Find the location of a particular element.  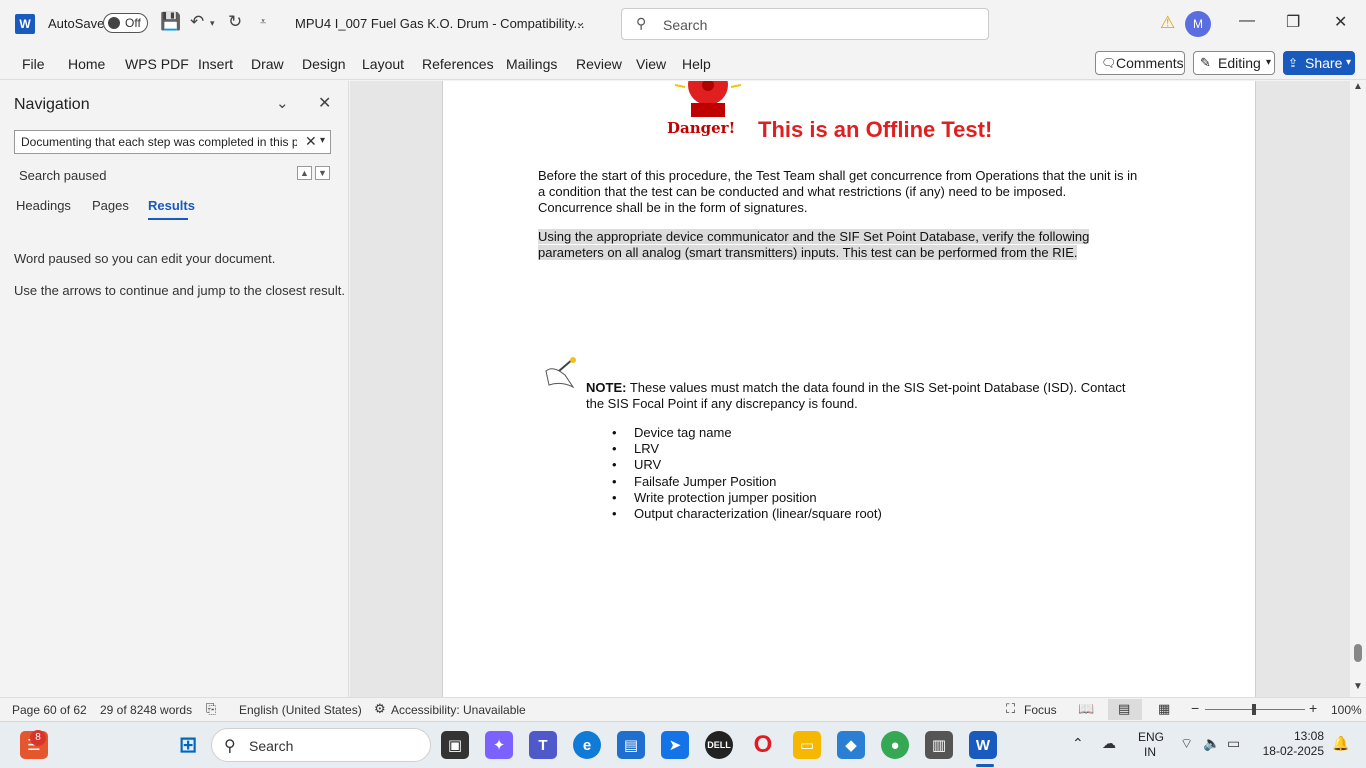

tab-help: Help is located at coordinates (696, 64).